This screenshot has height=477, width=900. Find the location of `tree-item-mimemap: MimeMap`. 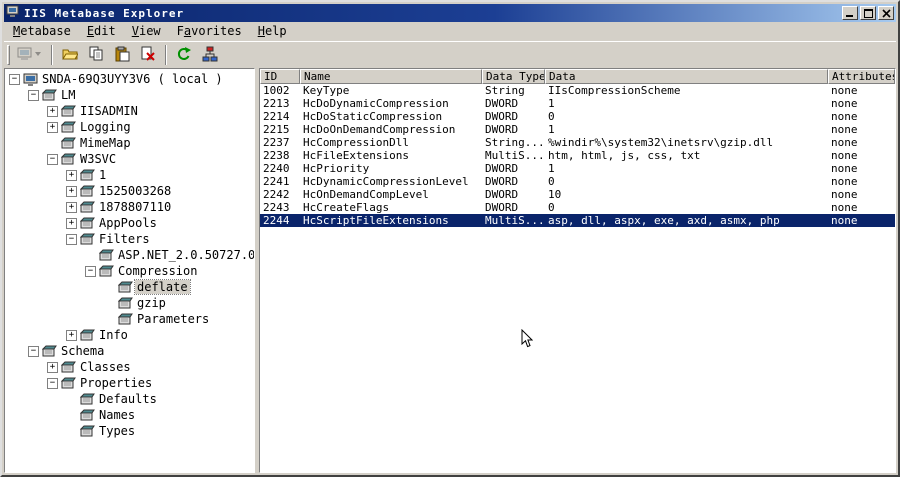

tree-item-mimemap: MimeMap is located at coordinates (129, 143).